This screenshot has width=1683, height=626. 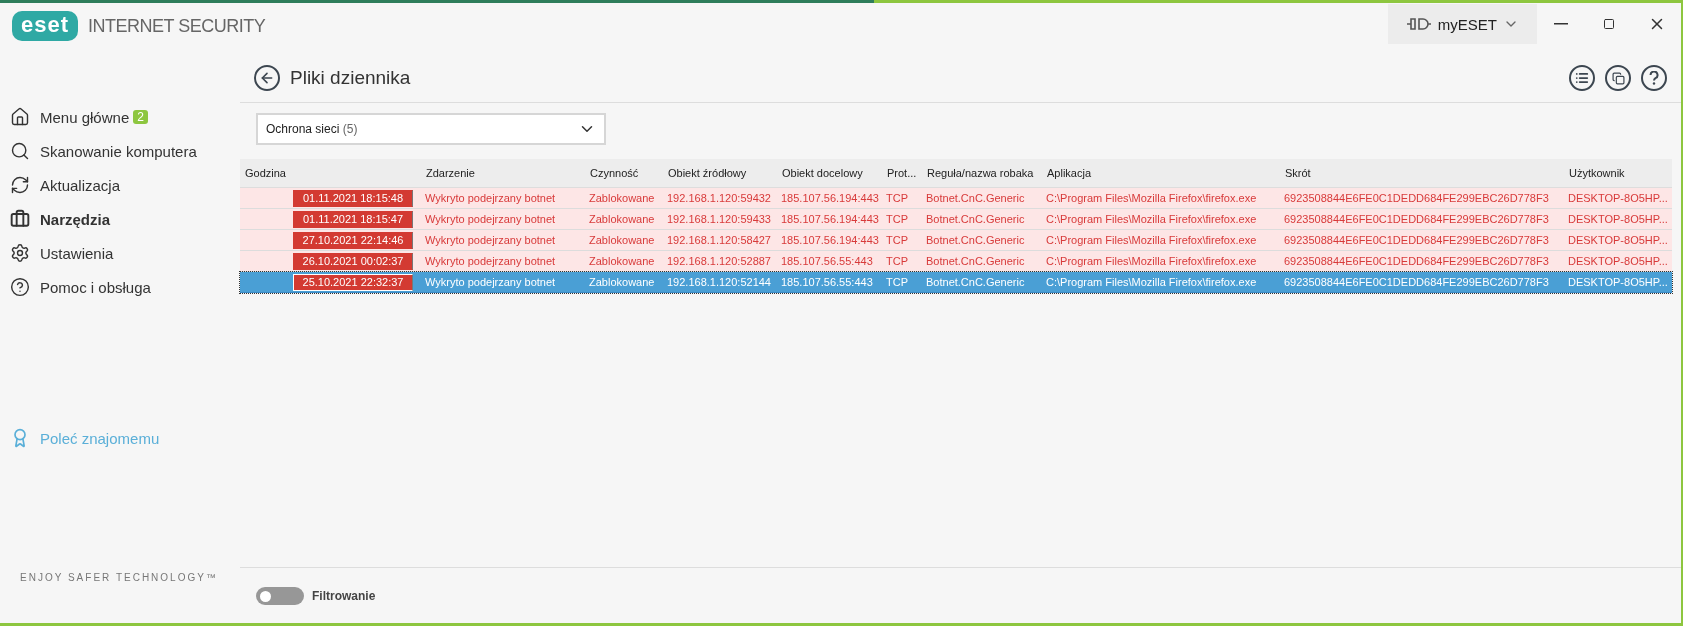 What do you see at coordinates (20, 253) in the screenshot?
I see `settings-icon` at bounding box center [20, 253].